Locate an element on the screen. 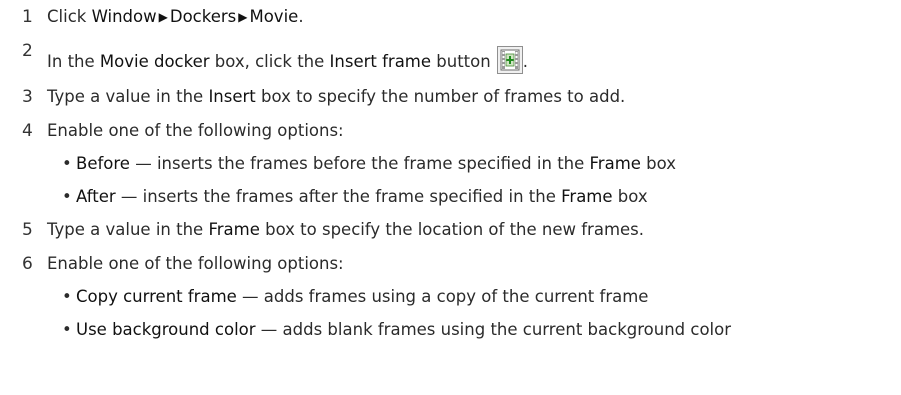 The image size is (901, 395). menu-movie: Movie is located at coordinates (274, 16).